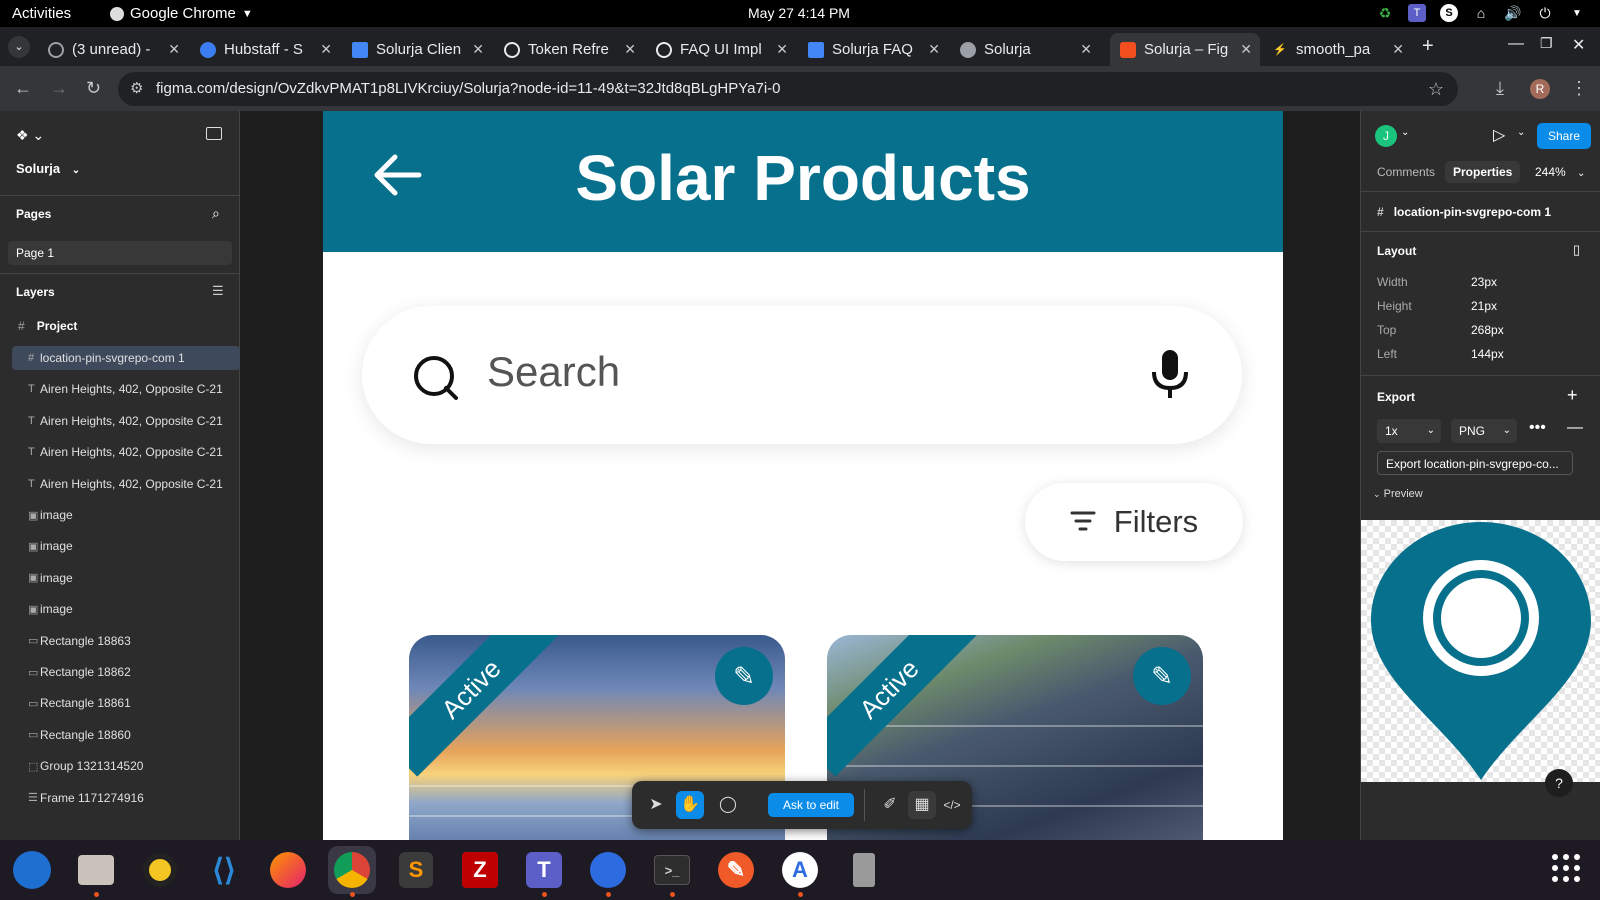 The image size is (1600, 900). I want to click on layer-item: ⬚ Group 1321314520, so click(126, 766).